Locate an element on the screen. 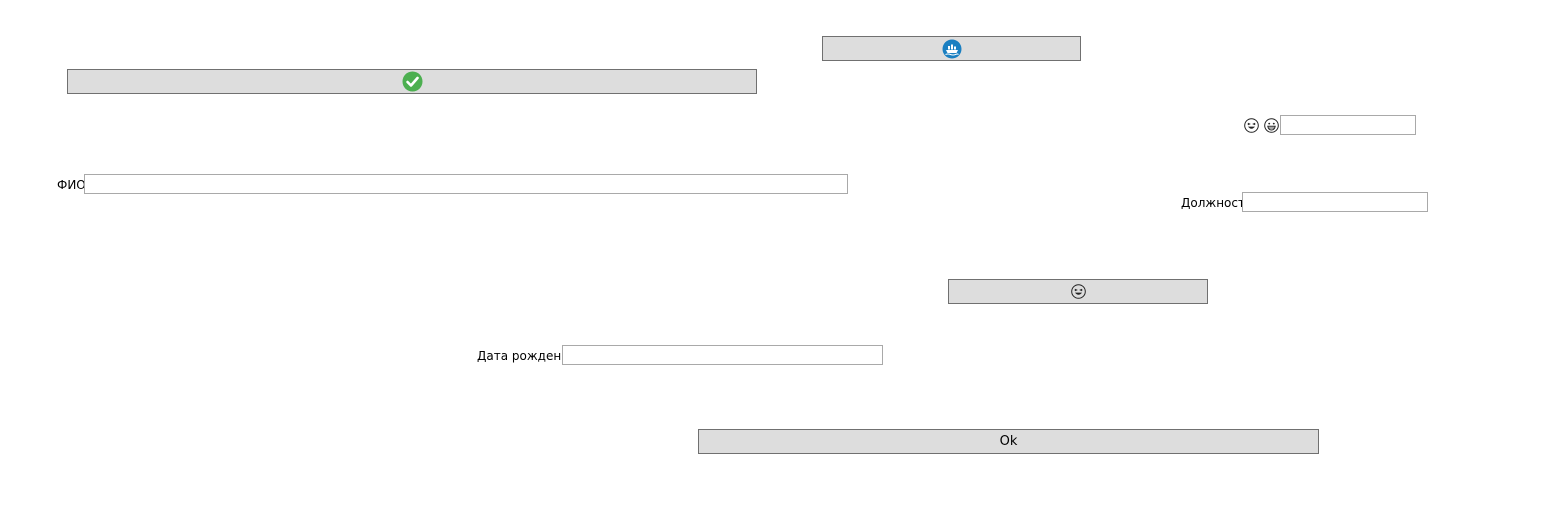 This screenshot has height=508, width=1568. fio-input is located at coordinates (466, 184).